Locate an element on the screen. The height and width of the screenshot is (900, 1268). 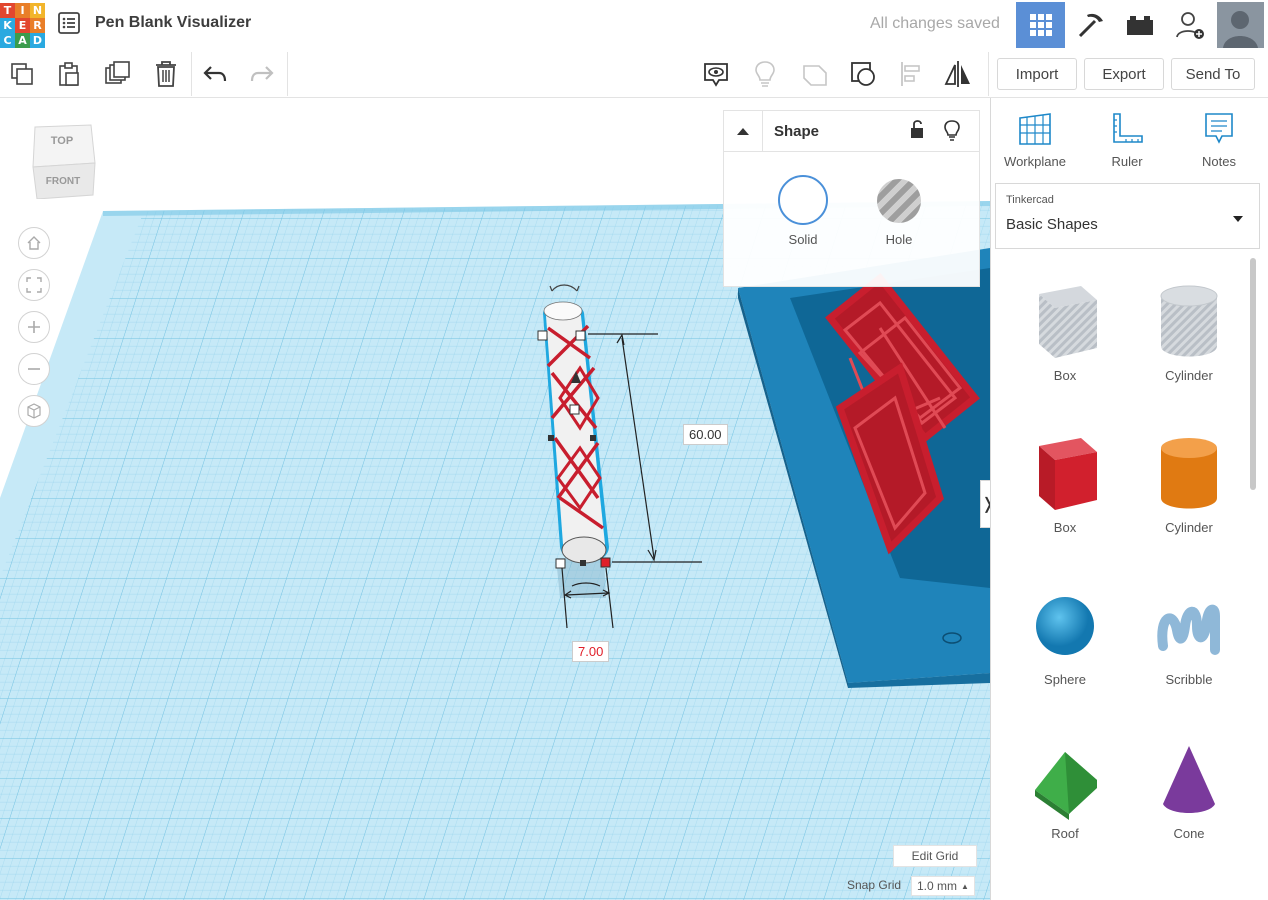
shape-sphere: Sphere is located at coordinates (1065, 661).